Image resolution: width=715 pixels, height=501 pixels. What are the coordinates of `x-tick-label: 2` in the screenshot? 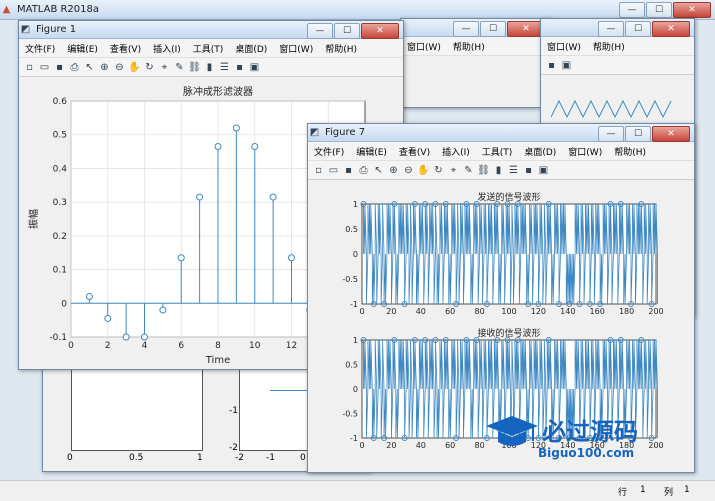 It's located at (108, 346).